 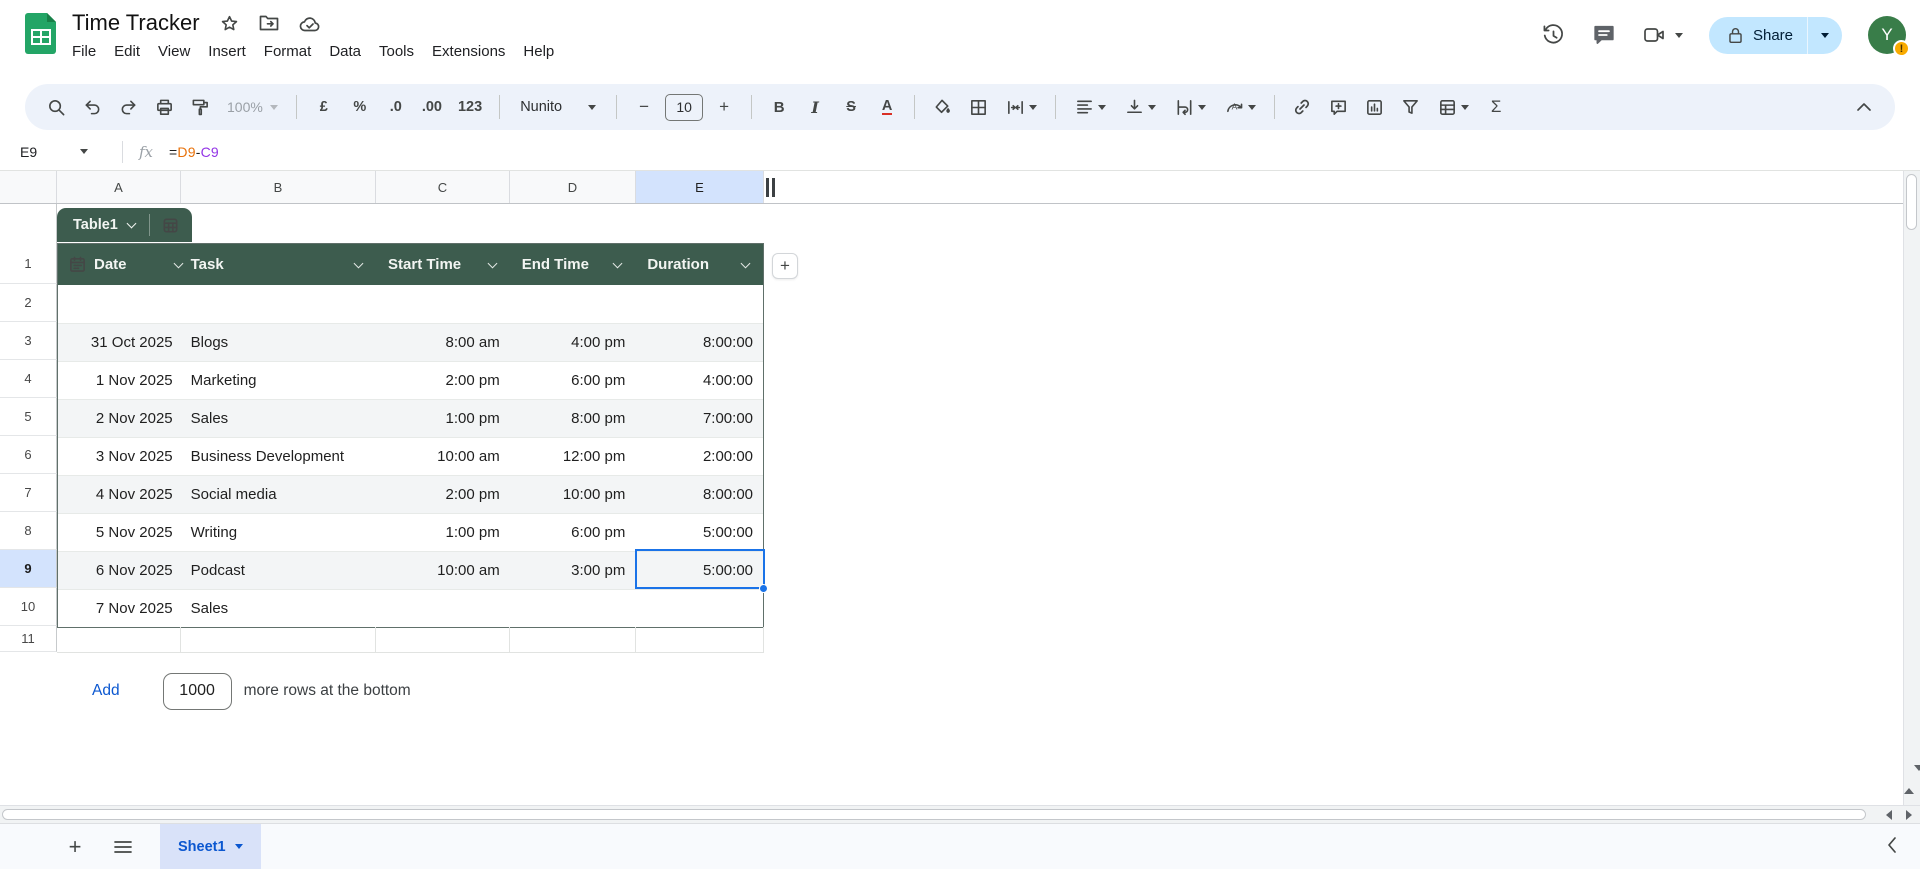 What do you see at coordinates (120, 342) in the screenshot?
I see `cell-a3: 31 Oct 2025` at bounding box center [120, 342].